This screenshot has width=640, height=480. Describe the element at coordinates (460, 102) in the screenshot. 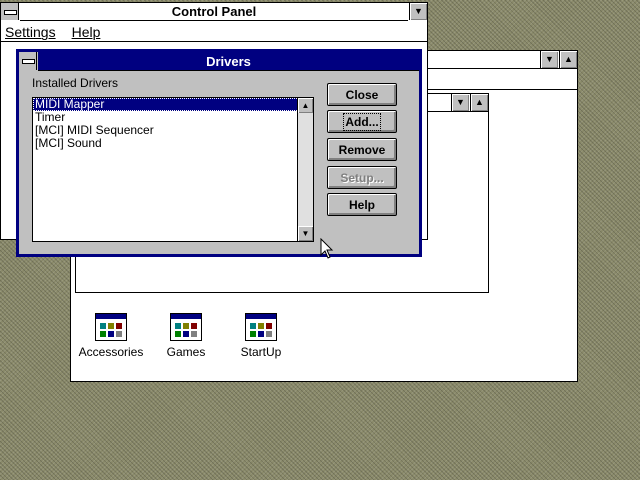

I see `group-minimize-button: ▼` at that location.